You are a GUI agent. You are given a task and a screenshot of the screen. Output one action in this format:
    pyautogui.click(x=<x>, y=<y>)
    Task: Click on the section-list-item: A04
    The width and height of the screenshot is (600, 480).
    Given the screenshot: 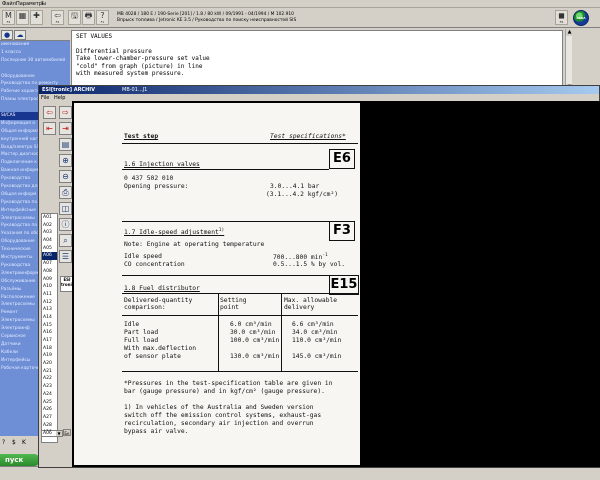 What is the action you would take?
    pyautogui.click(x=49, y=241)
    